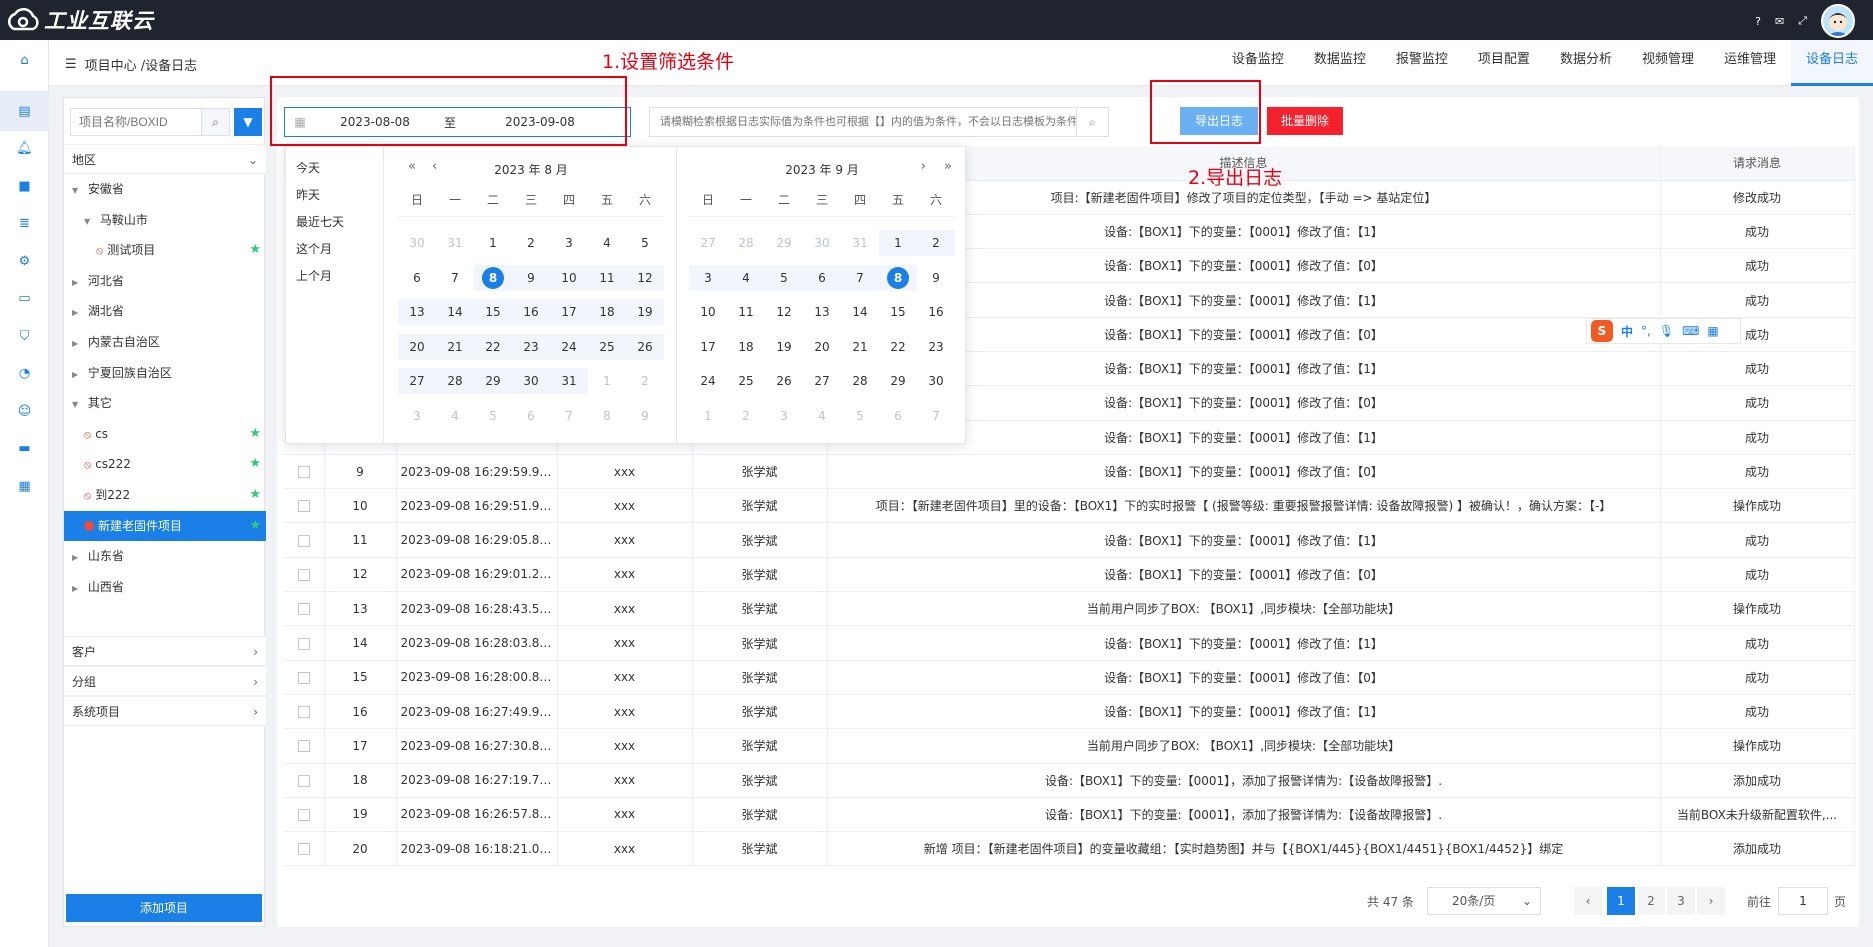 This screenshot has height=947, width=1873. Describe the element at coordinates (860, 312) in the screenshot. I see `calendar-day: 14` at that location.